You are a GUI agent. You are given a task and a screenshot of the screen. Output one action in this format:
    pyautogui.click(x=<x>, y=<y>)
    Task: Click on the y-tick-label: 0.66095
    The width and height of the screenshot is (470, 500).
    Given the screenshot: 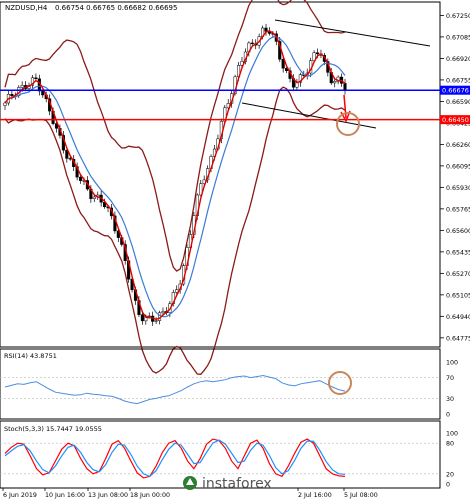 What is the action you would take?
    pyautogui.click(x=458, y=166)
    